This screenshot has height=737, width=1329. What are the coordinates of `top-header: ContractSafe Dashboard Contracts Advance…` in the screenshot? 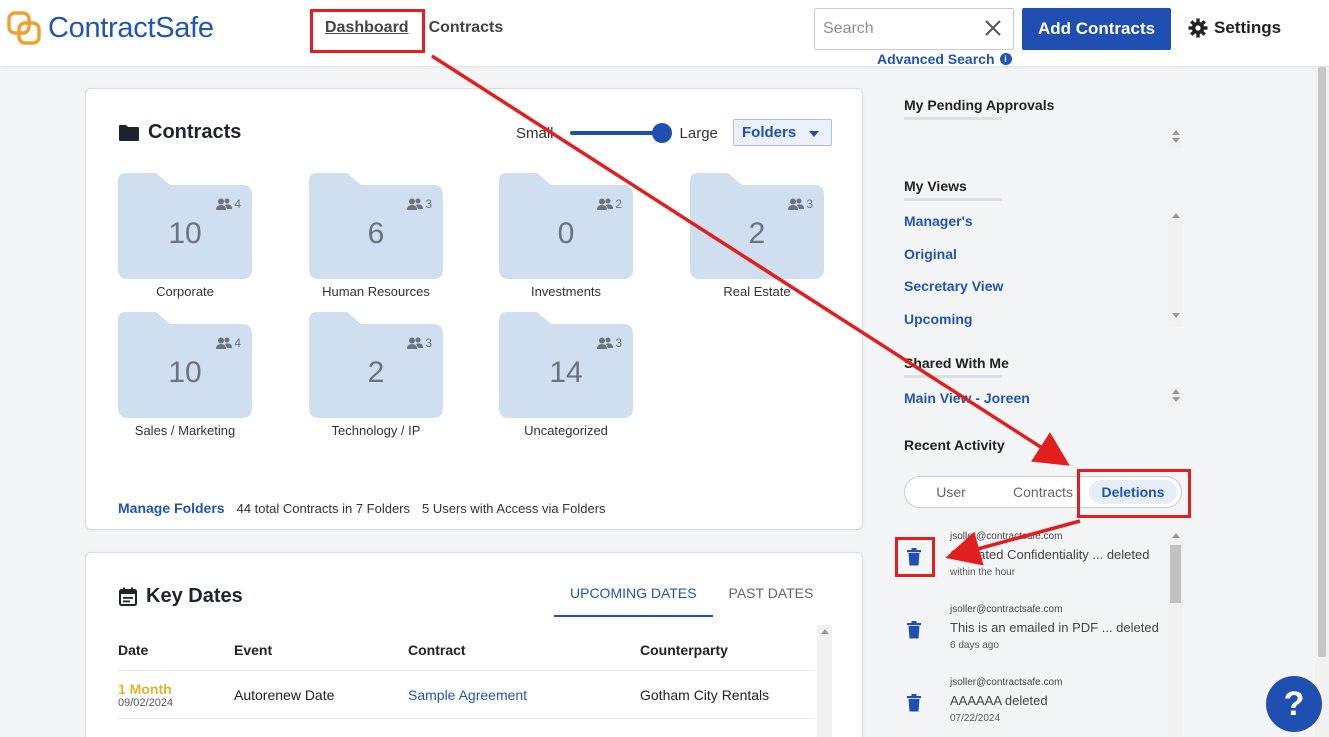 It's located at (664, 33).